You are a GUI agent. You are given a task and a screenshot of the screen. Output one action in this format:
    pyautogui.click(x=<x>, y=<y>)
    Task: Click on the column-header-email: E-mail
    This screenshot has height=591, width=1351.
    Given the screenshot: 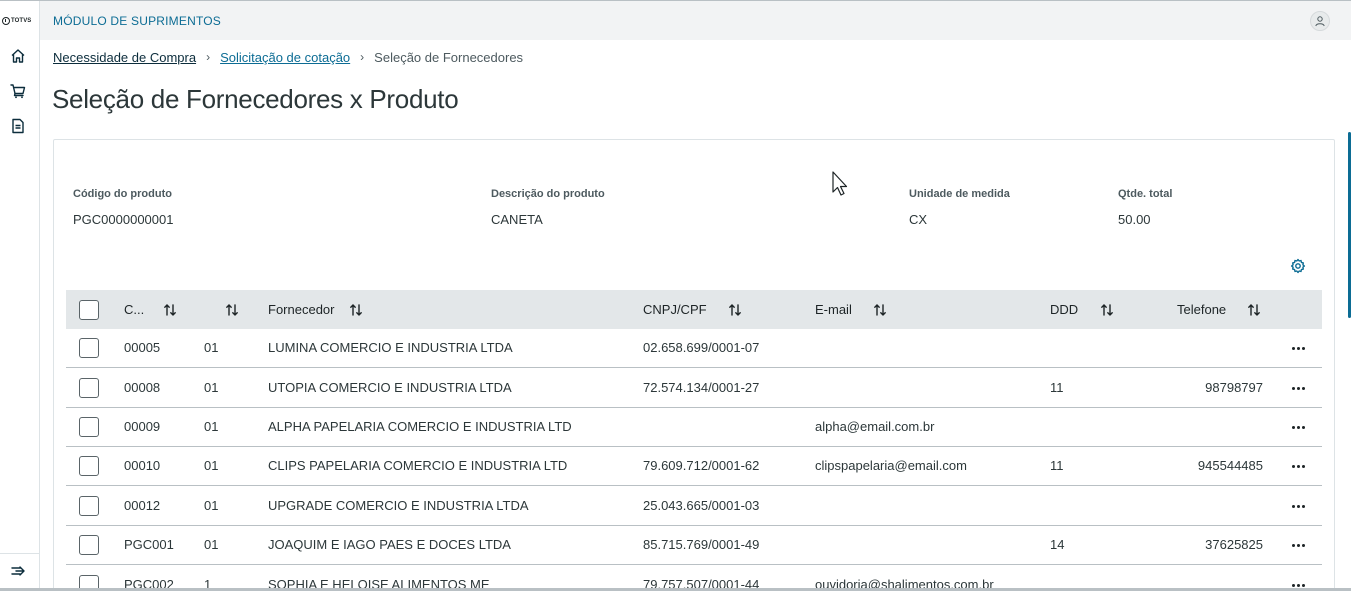 What is the action you would take?
    pyautogui.click(x=851, y=309)
    